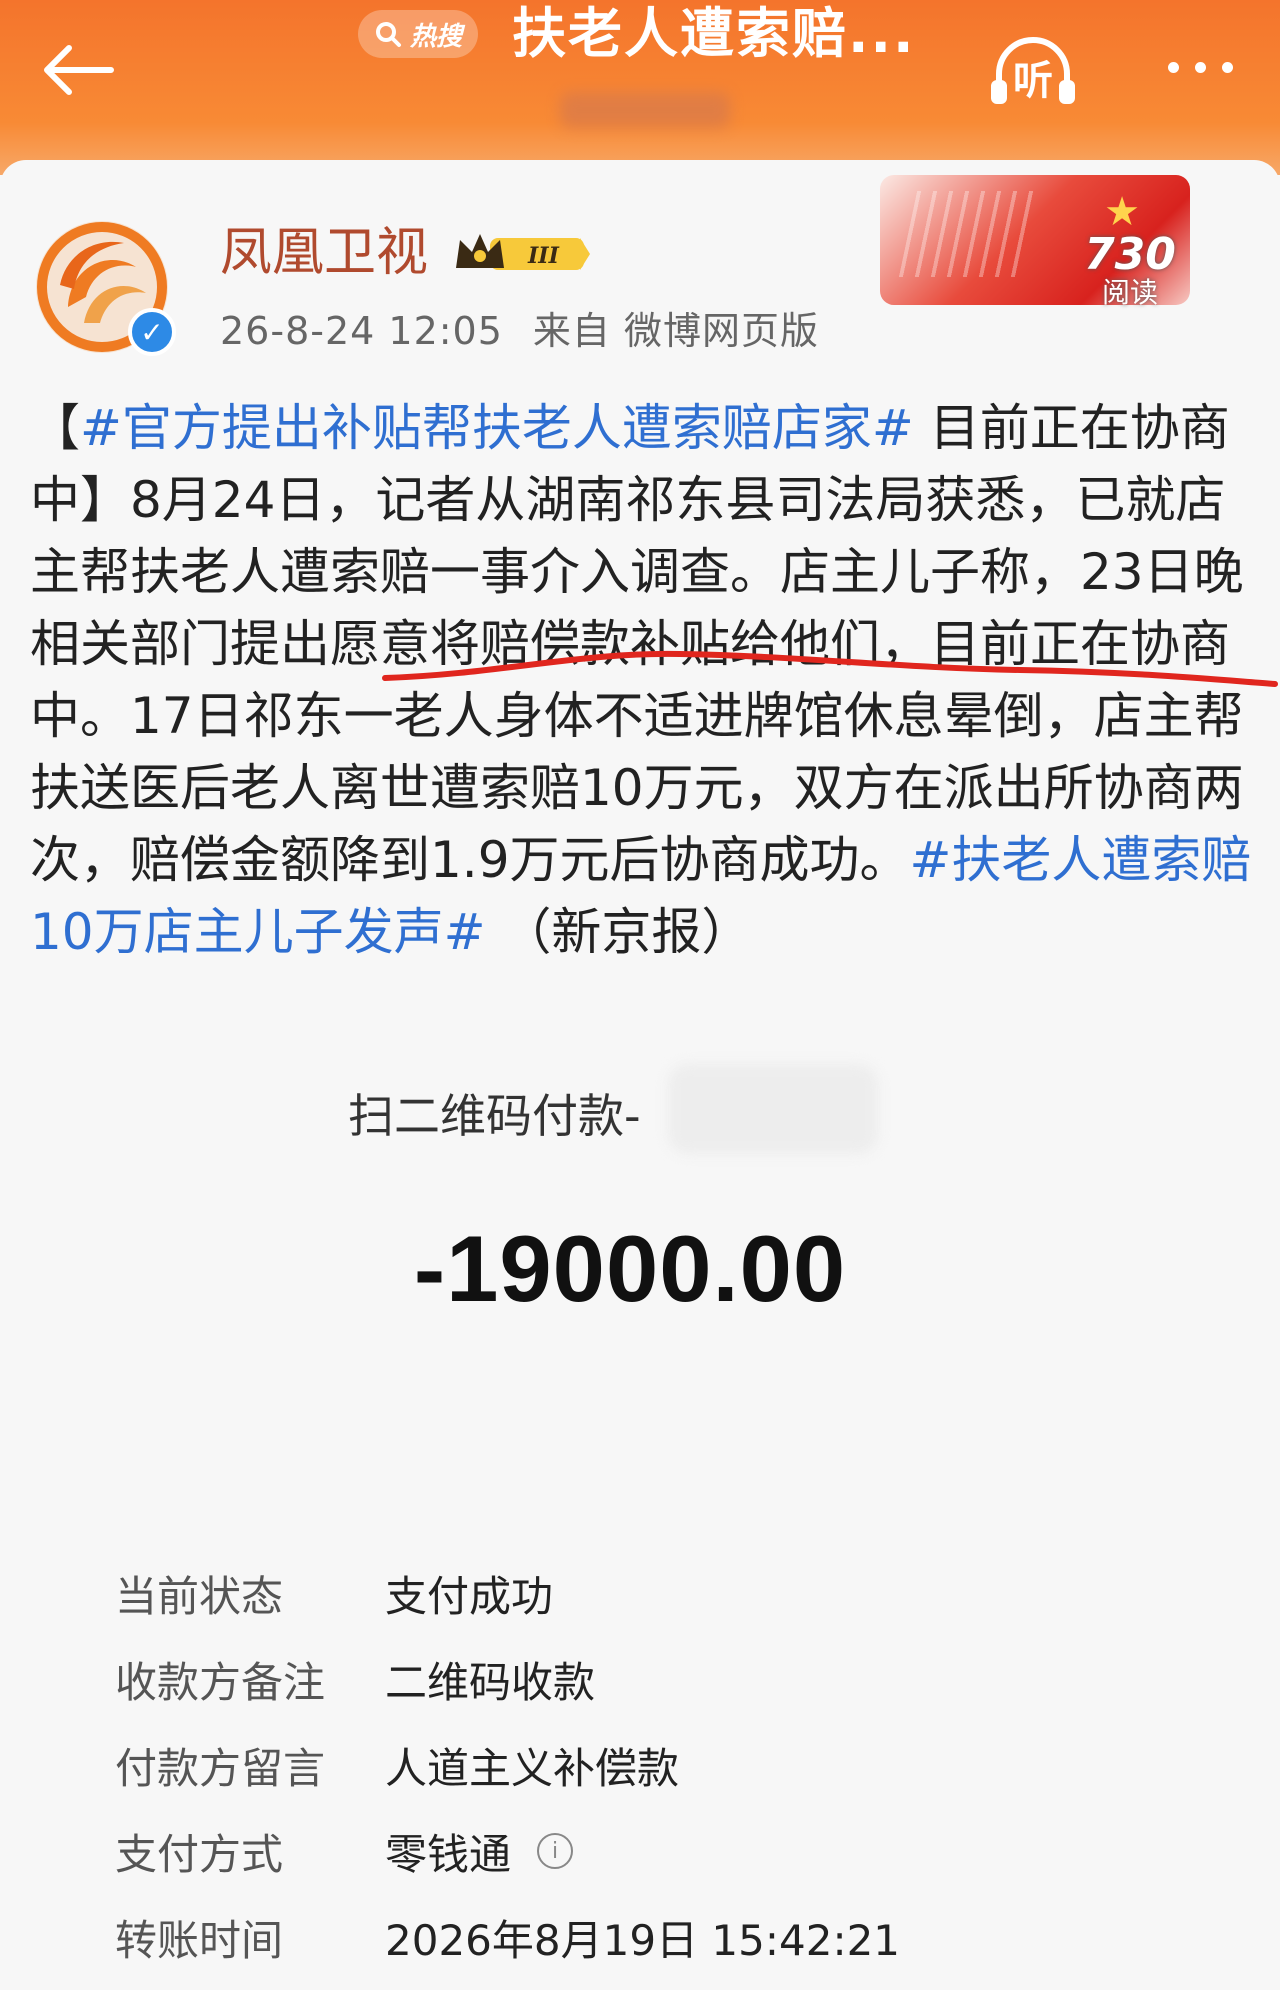 This screenshot has height=1990, width=1280. I want to click on detail-row: 收款方备注 二维码收款, so click(665, 1679).